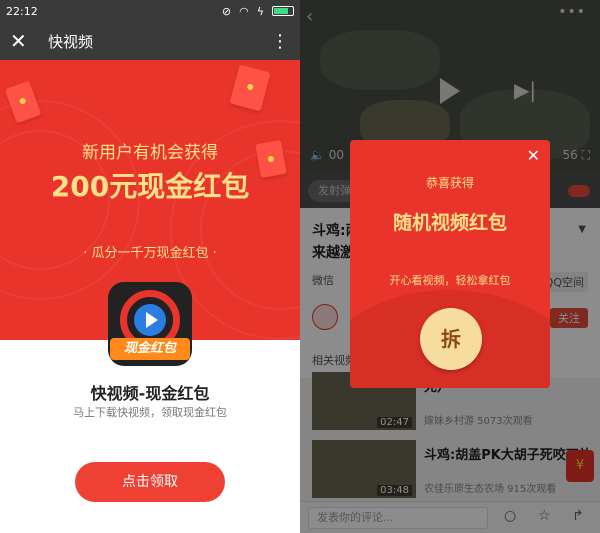 The height and width of the screenshot is (533, 600). Describe the element at coordinates (150, 412) in the screenshot. I see `app-description: 马上下载快视频，领取现金红包` at that location.